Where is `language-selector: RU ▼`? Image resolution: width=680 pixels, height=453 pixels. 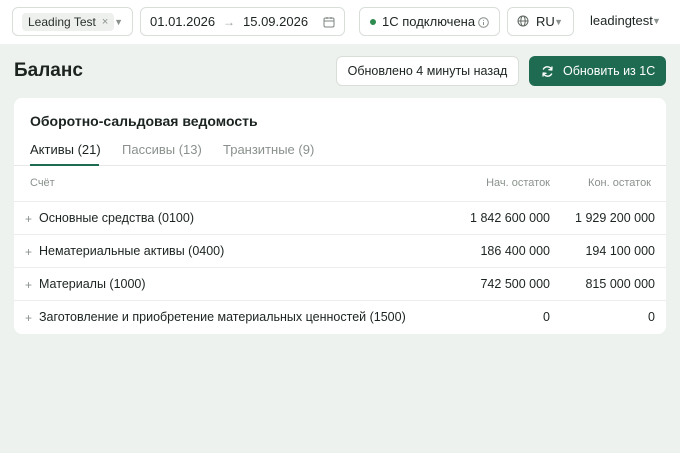 language-selector: RU ▼ is located at coordinates (540, 21).